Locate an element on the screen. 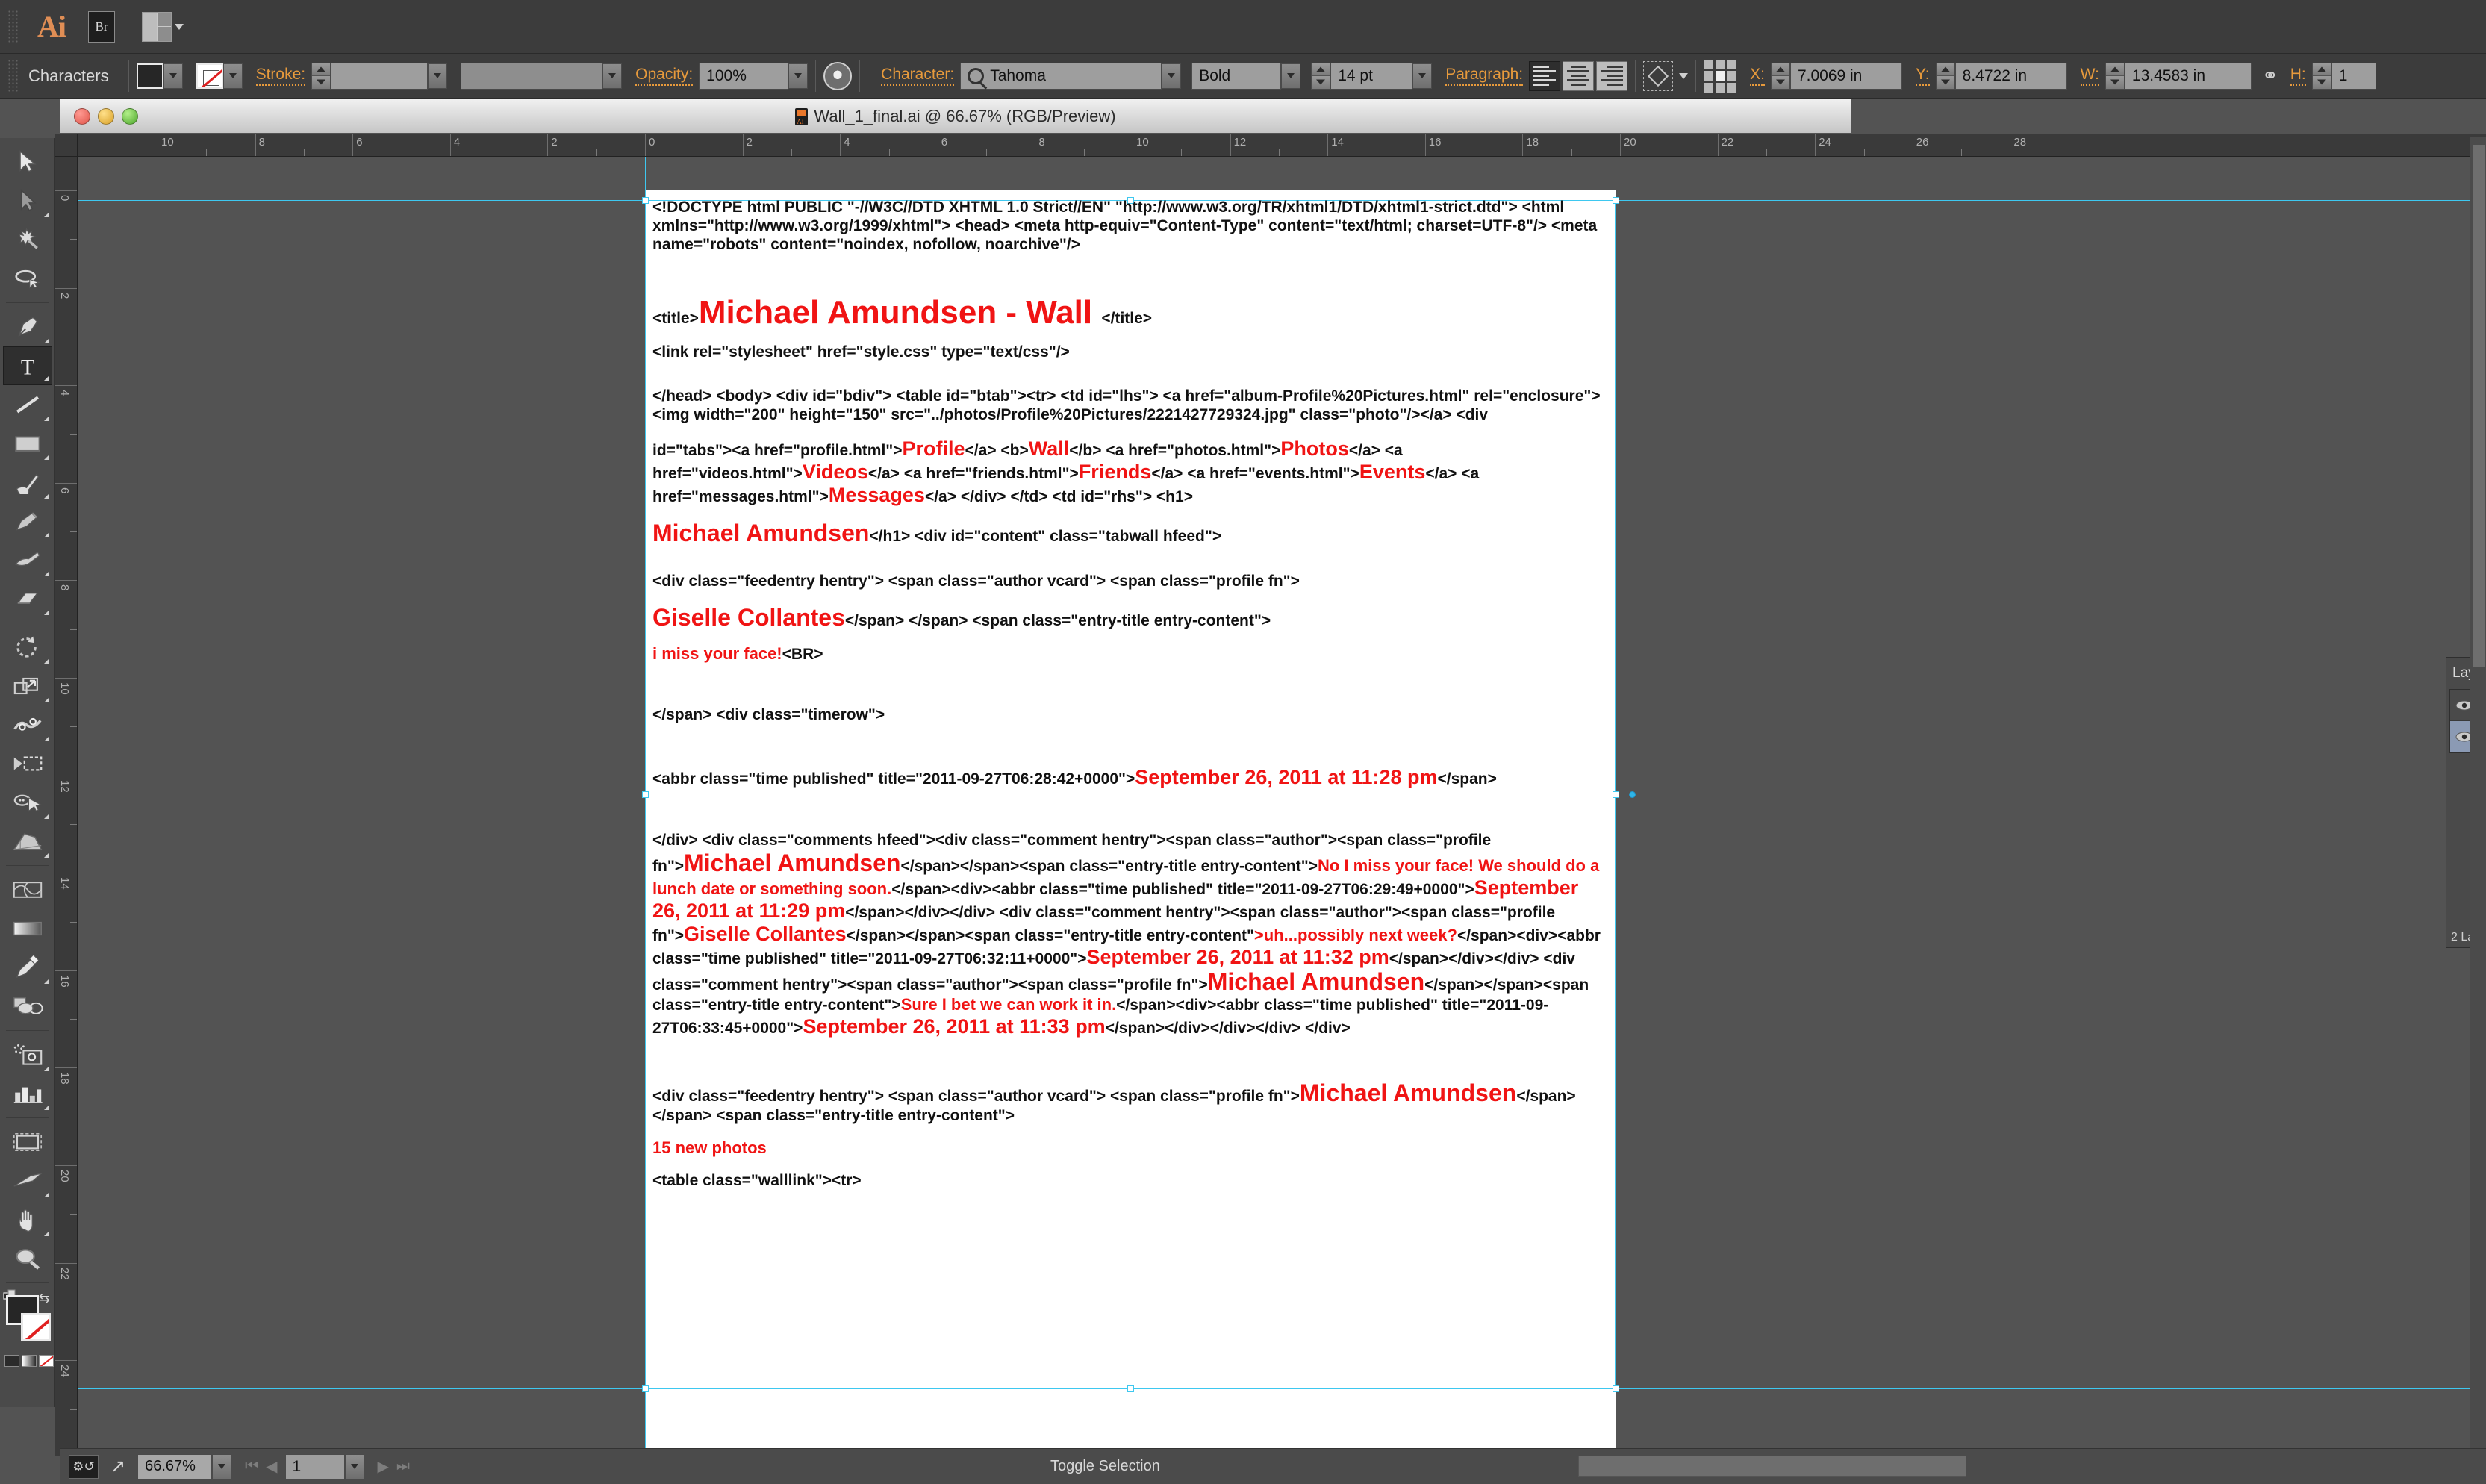 The height and width of the screenshot is (1484, 2486). opacity-dropdown-button is located at coordinates (798, 76).